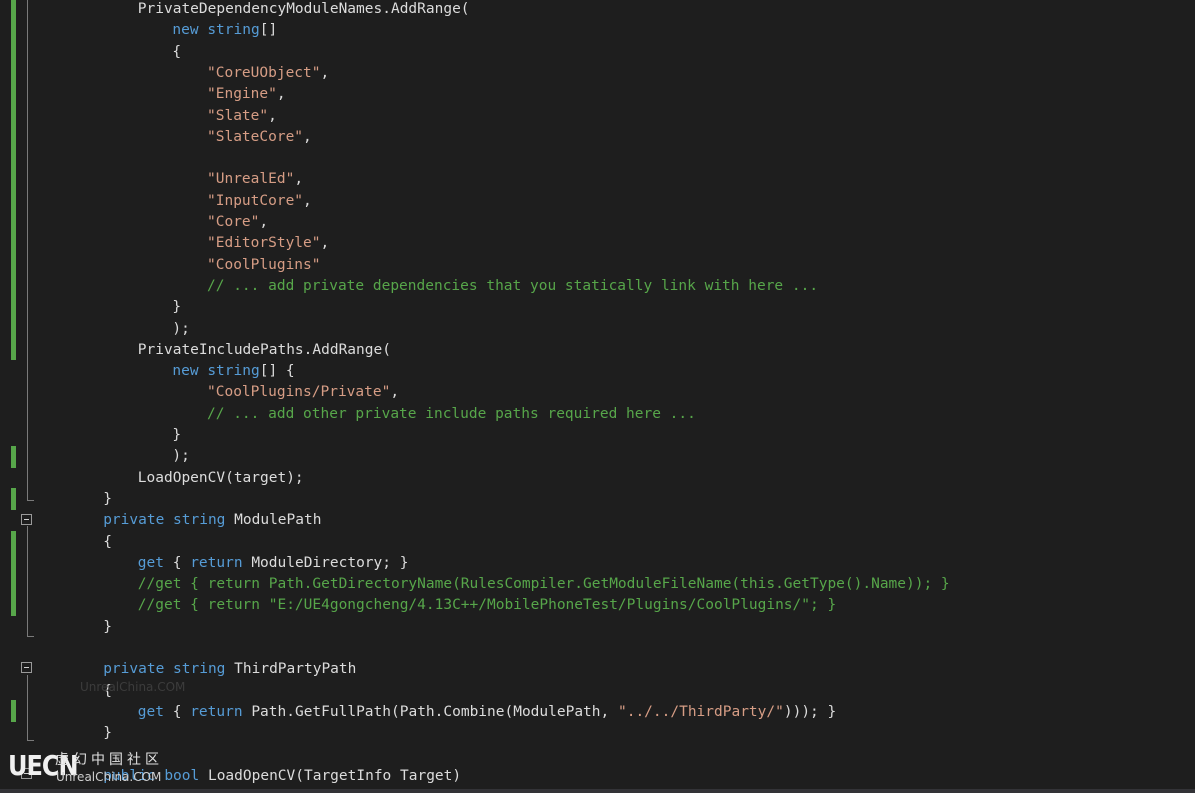 Image resolution: width=1195 pixels, height=793 pixels. I want to click on editor-gutter, so click(30, 396).